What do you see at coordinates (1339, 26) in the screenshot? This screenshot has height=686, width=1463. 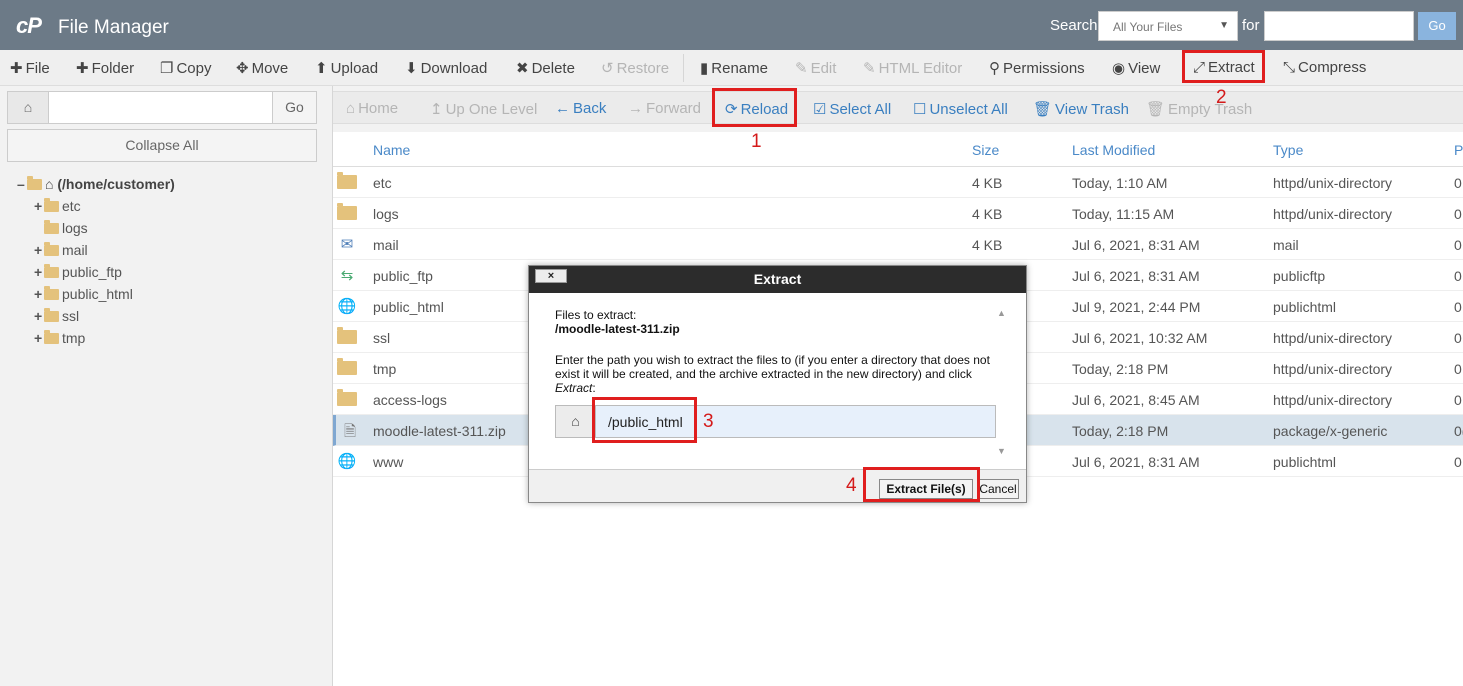 I see `search-input` at bounding box center [1339, 26].